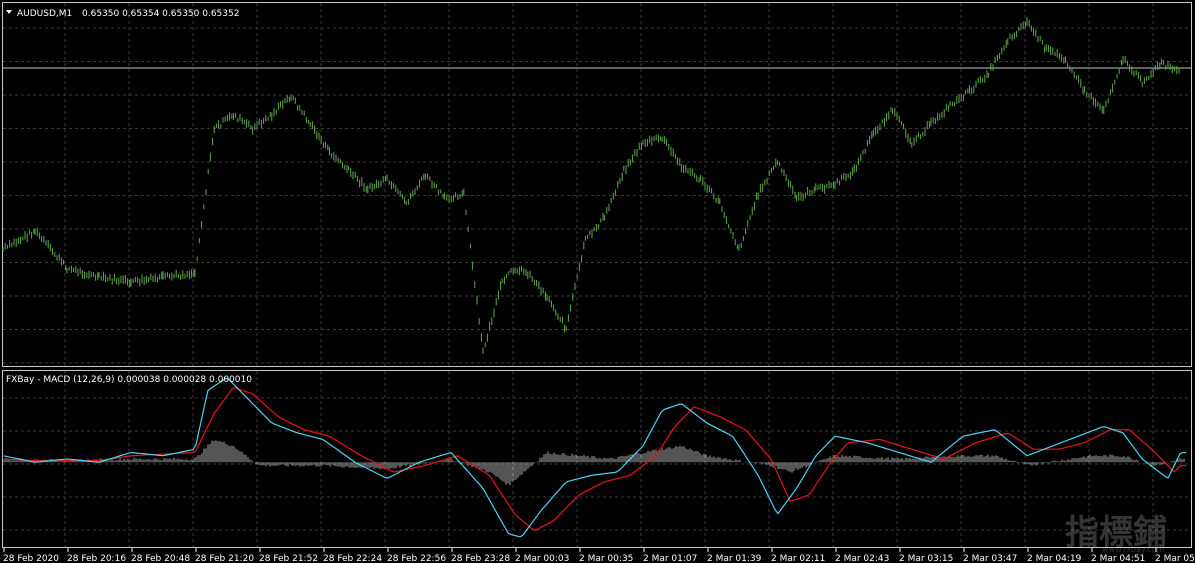 The width and height of the screenshot is (1195, 563). I want to click on time-label: 28 Feb 22:24, so click(352, 558).